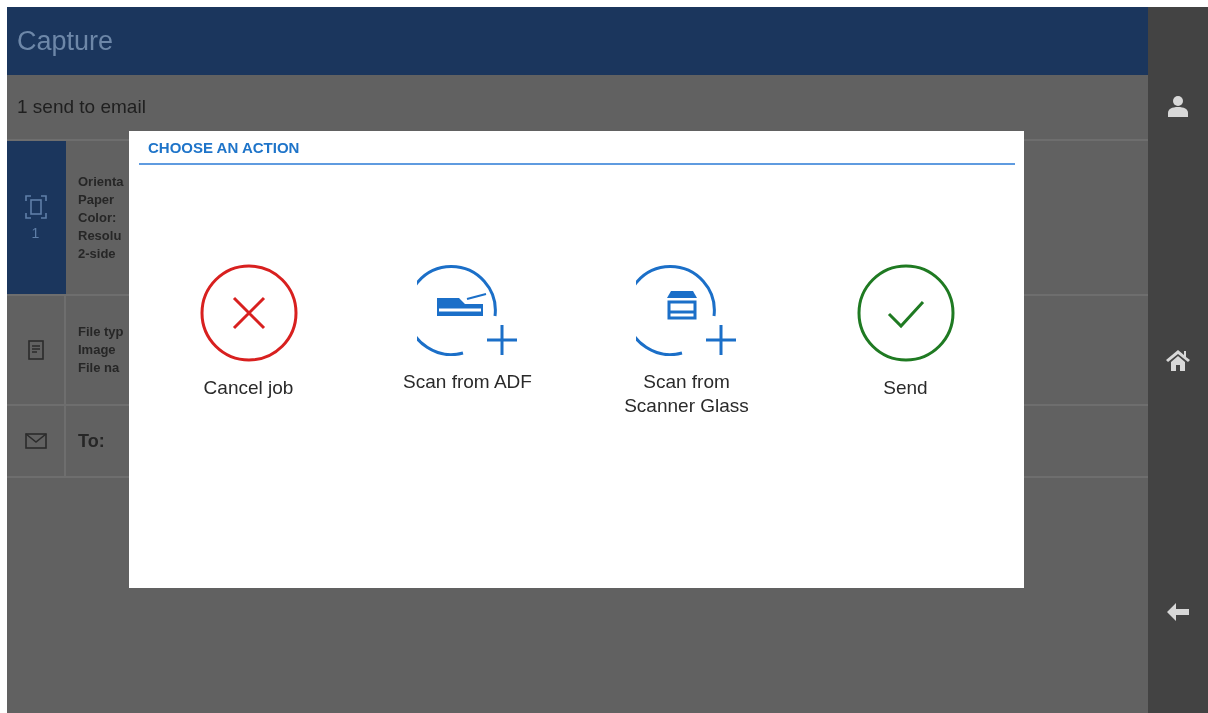  What do you see at coordinates (97, 199) in the screenshot?
I see `setting-text: Paper` at bounding box center [97, 199].